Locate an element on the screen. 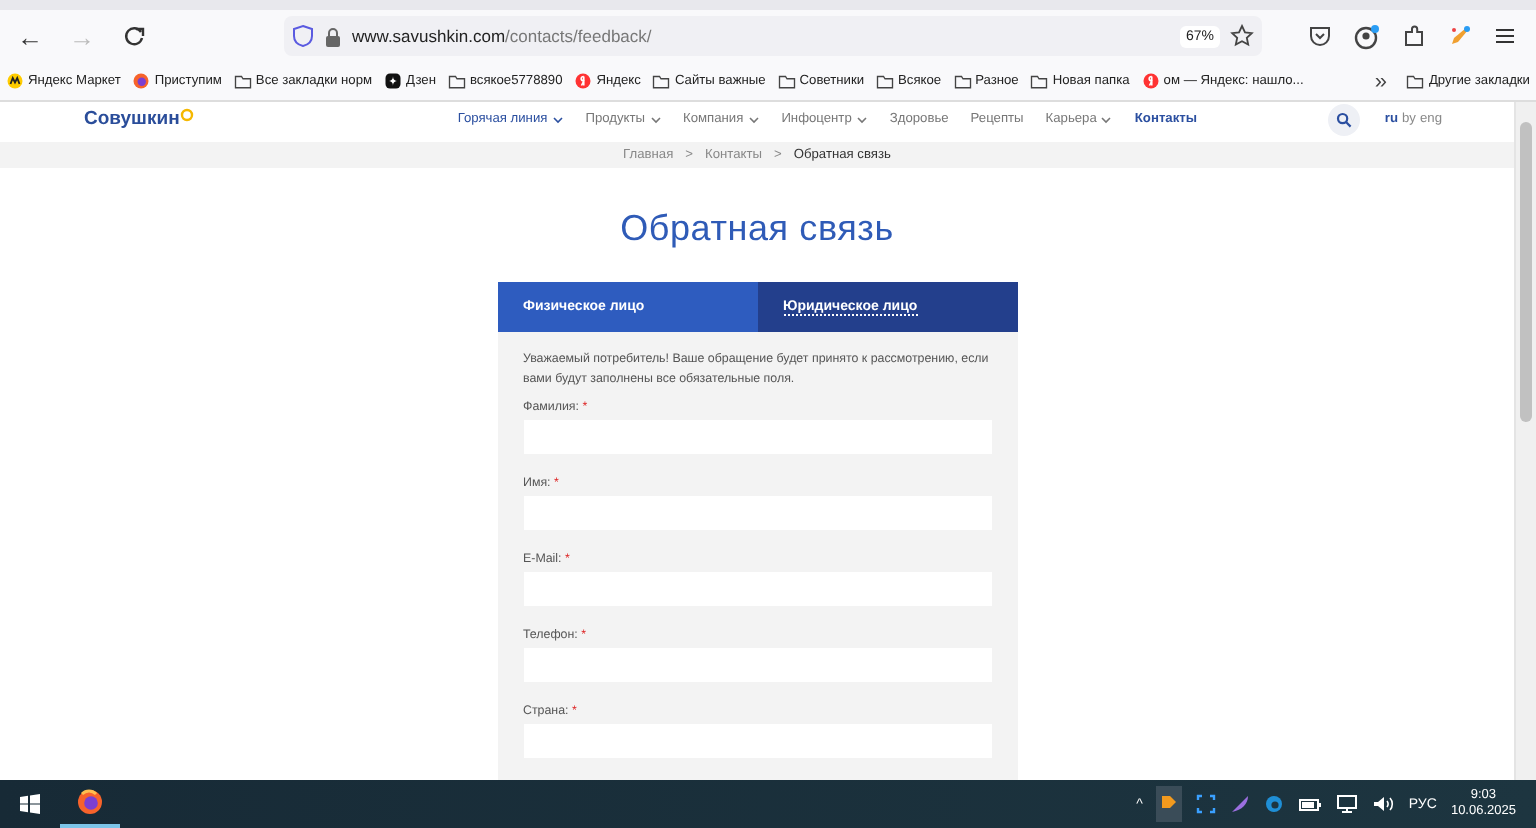  search-button is located at coordinates (1344, 119).